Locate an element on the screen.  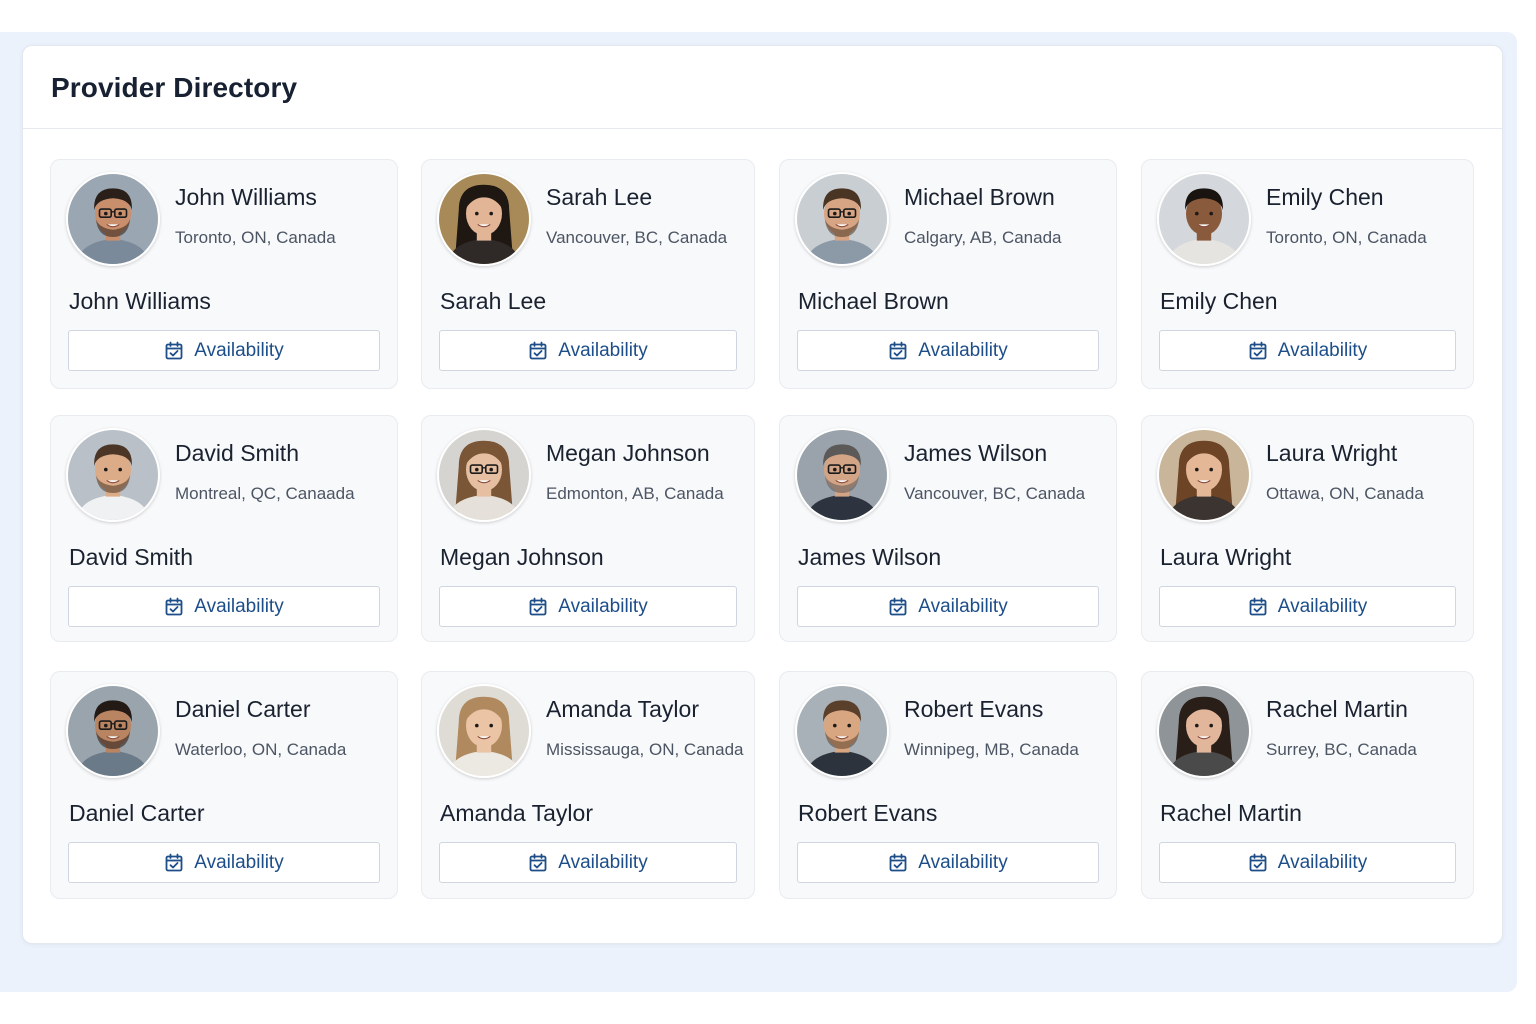
provider-name: Megan Johnson is located at coordinates (628, 453).